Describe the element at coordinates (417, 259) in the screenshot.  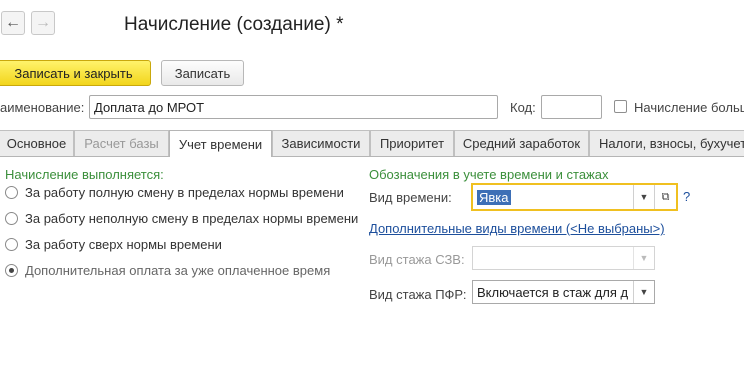
I see `szv-label: Вид стажа СЗВ:` at that location.